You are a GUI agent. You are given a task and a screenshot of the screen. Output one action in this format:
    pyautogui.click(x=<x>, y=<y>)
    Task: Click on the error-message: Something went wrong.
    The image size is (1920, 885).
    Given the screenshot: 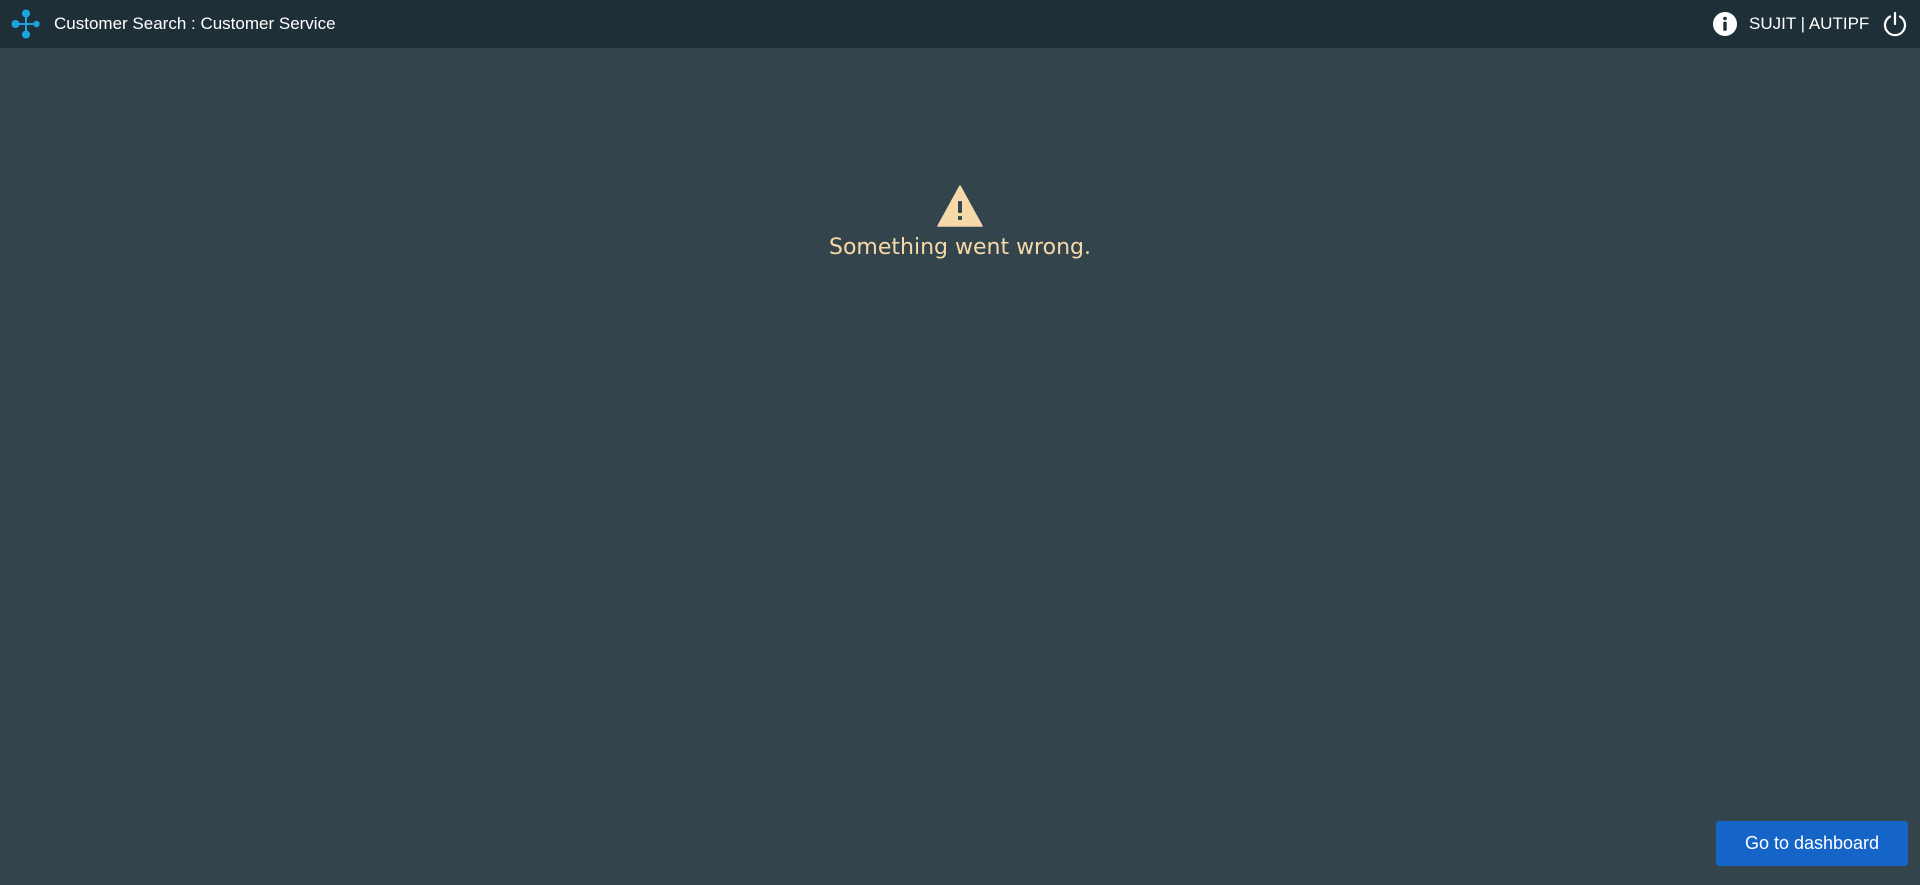 What is the action you would take?
    pyautogui.click(x=960, y=247)
    